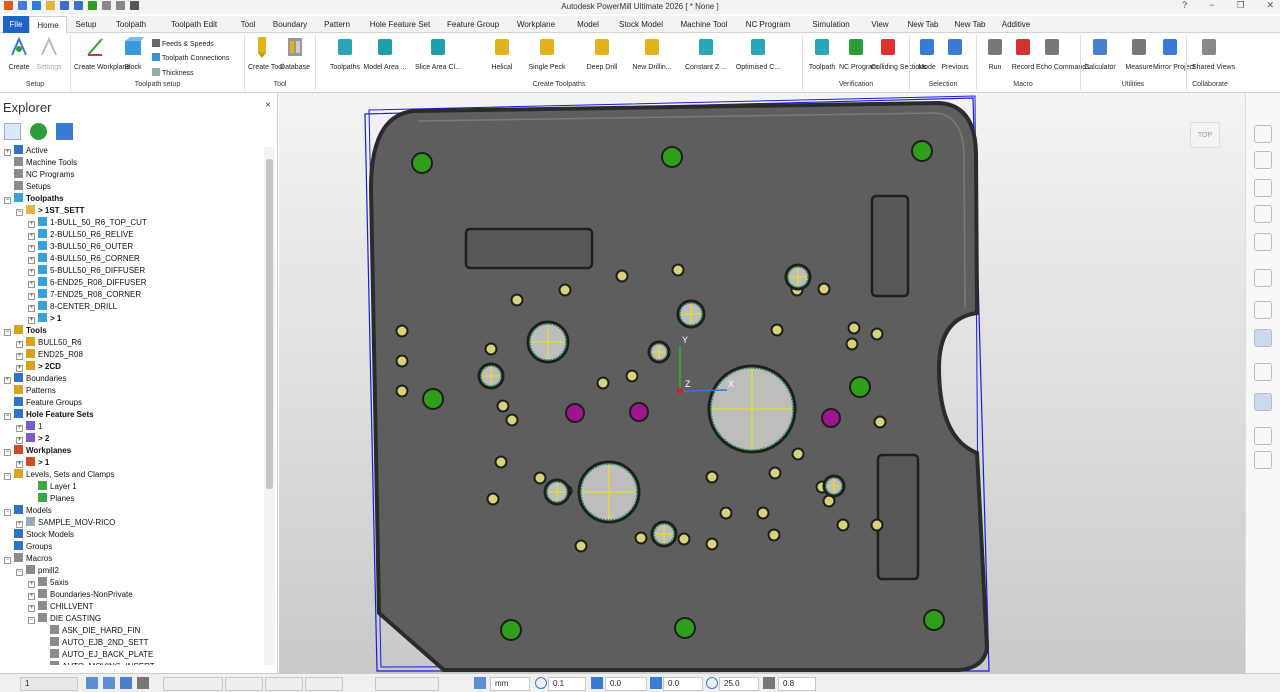 This screenshot has width=1280, height=692. What do you see at coordinates (143, 683) in the screenshot?
I see `lock-icon` at bounding box center [143, 683].